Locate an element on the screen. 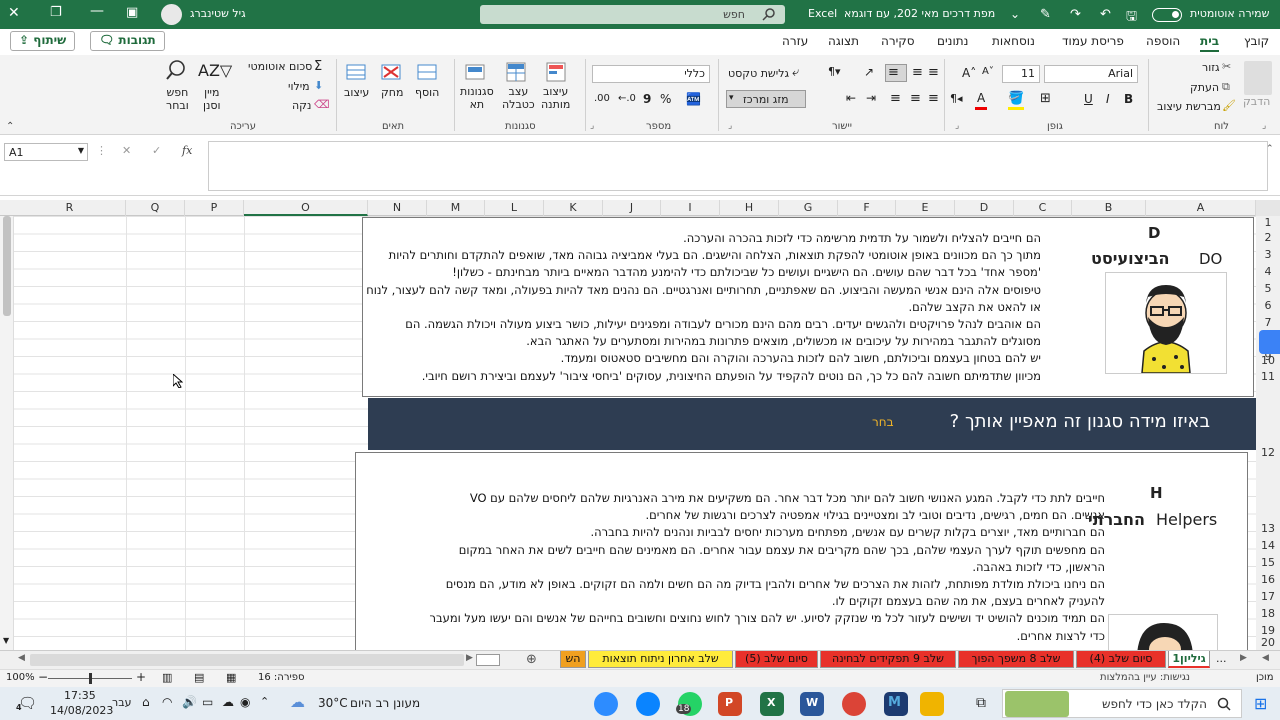 Image resolution: width=1280 pixels, height=720 pixels. avatar is located at coordinates (171, 14).